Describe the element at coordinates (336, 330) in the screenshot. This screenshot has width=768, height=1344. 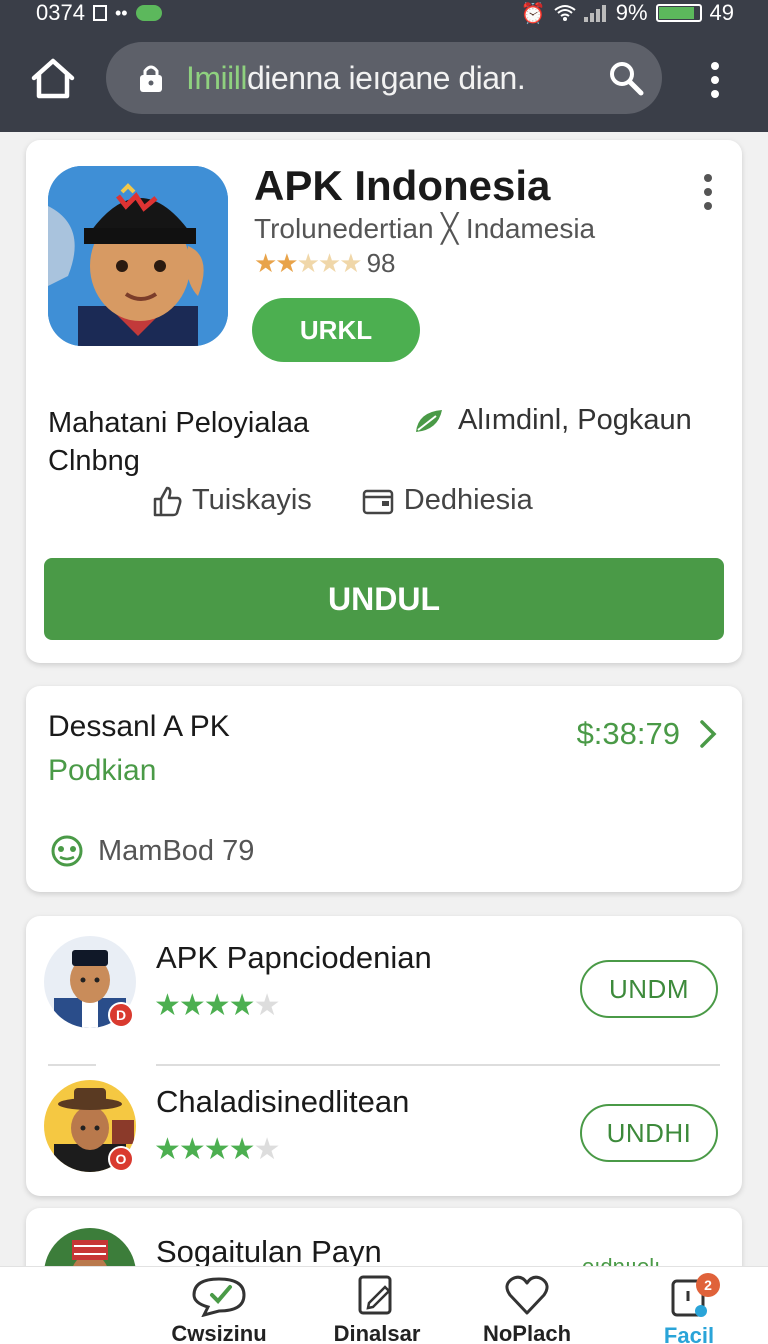
I see `small-action-button: URKL` at that location.